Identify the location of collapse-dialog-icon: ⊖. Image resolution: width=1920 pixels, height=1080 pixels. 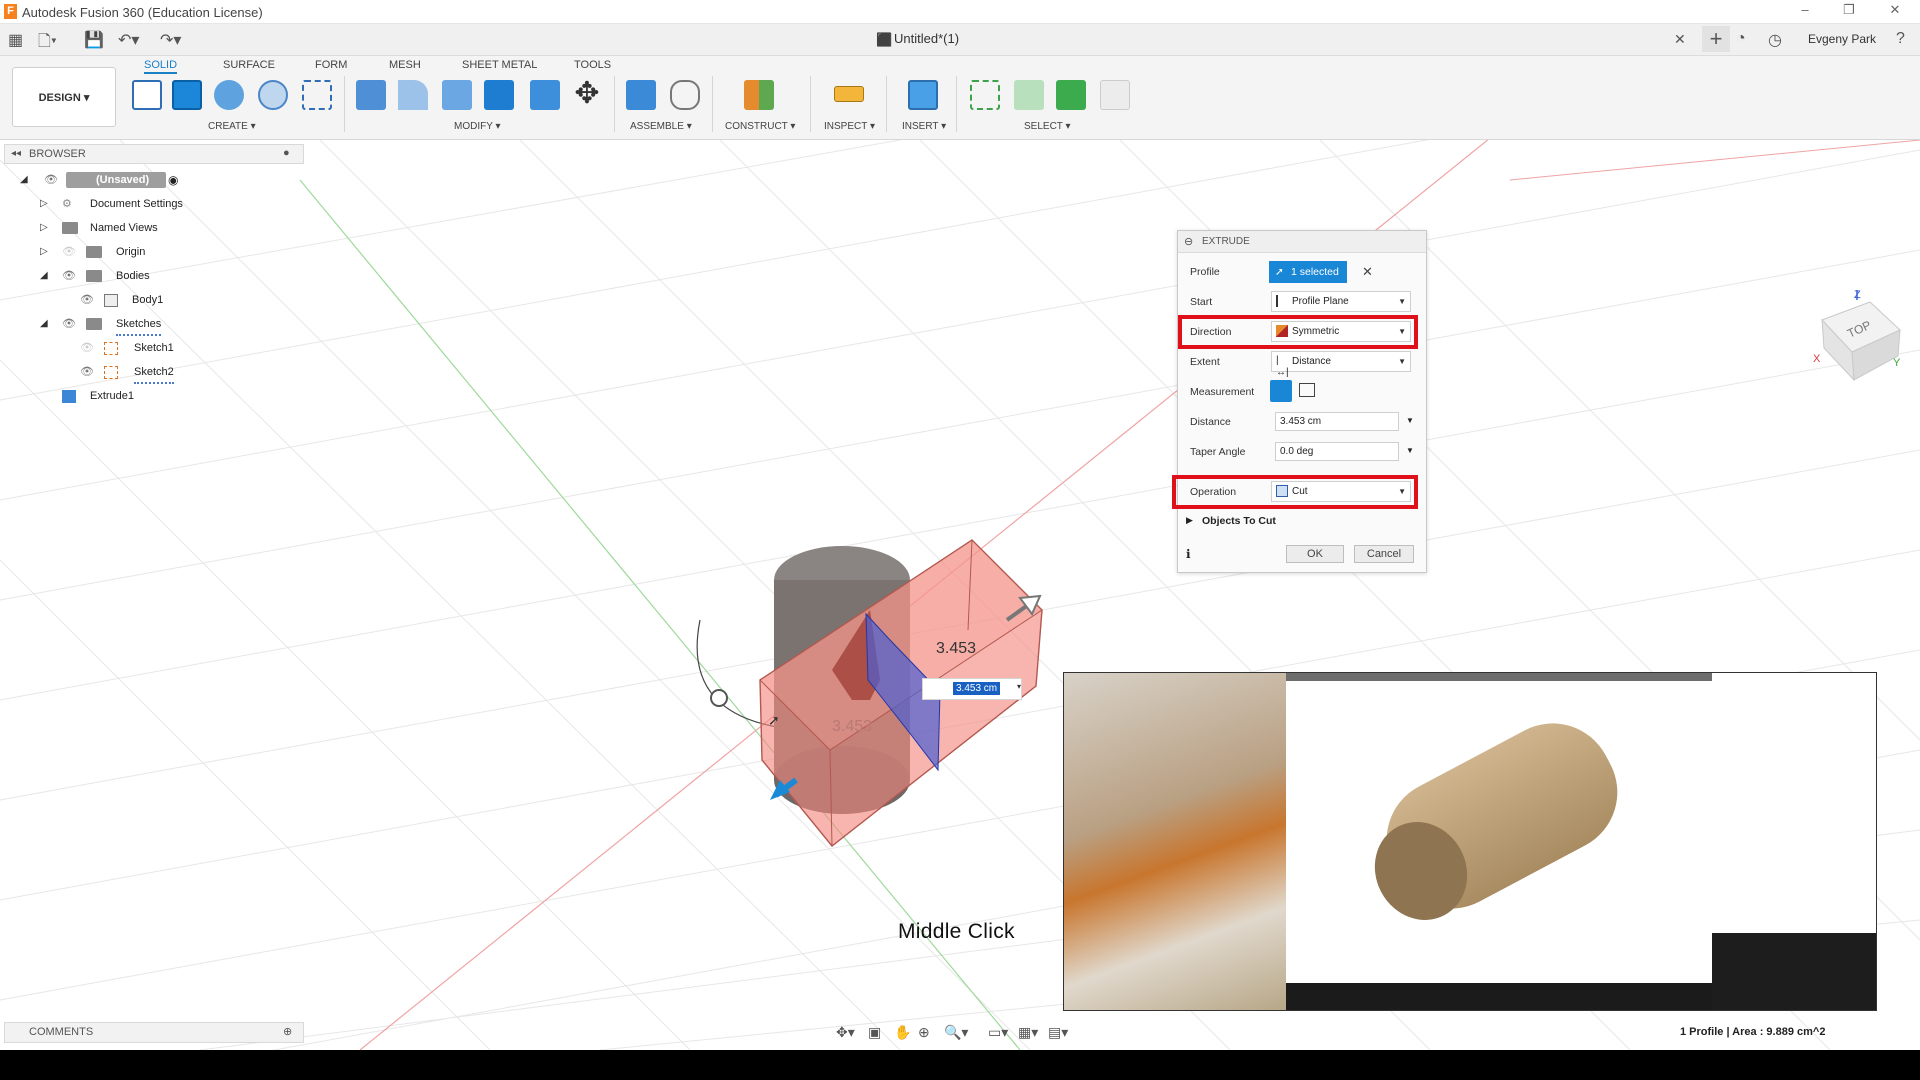
(1188, 242).